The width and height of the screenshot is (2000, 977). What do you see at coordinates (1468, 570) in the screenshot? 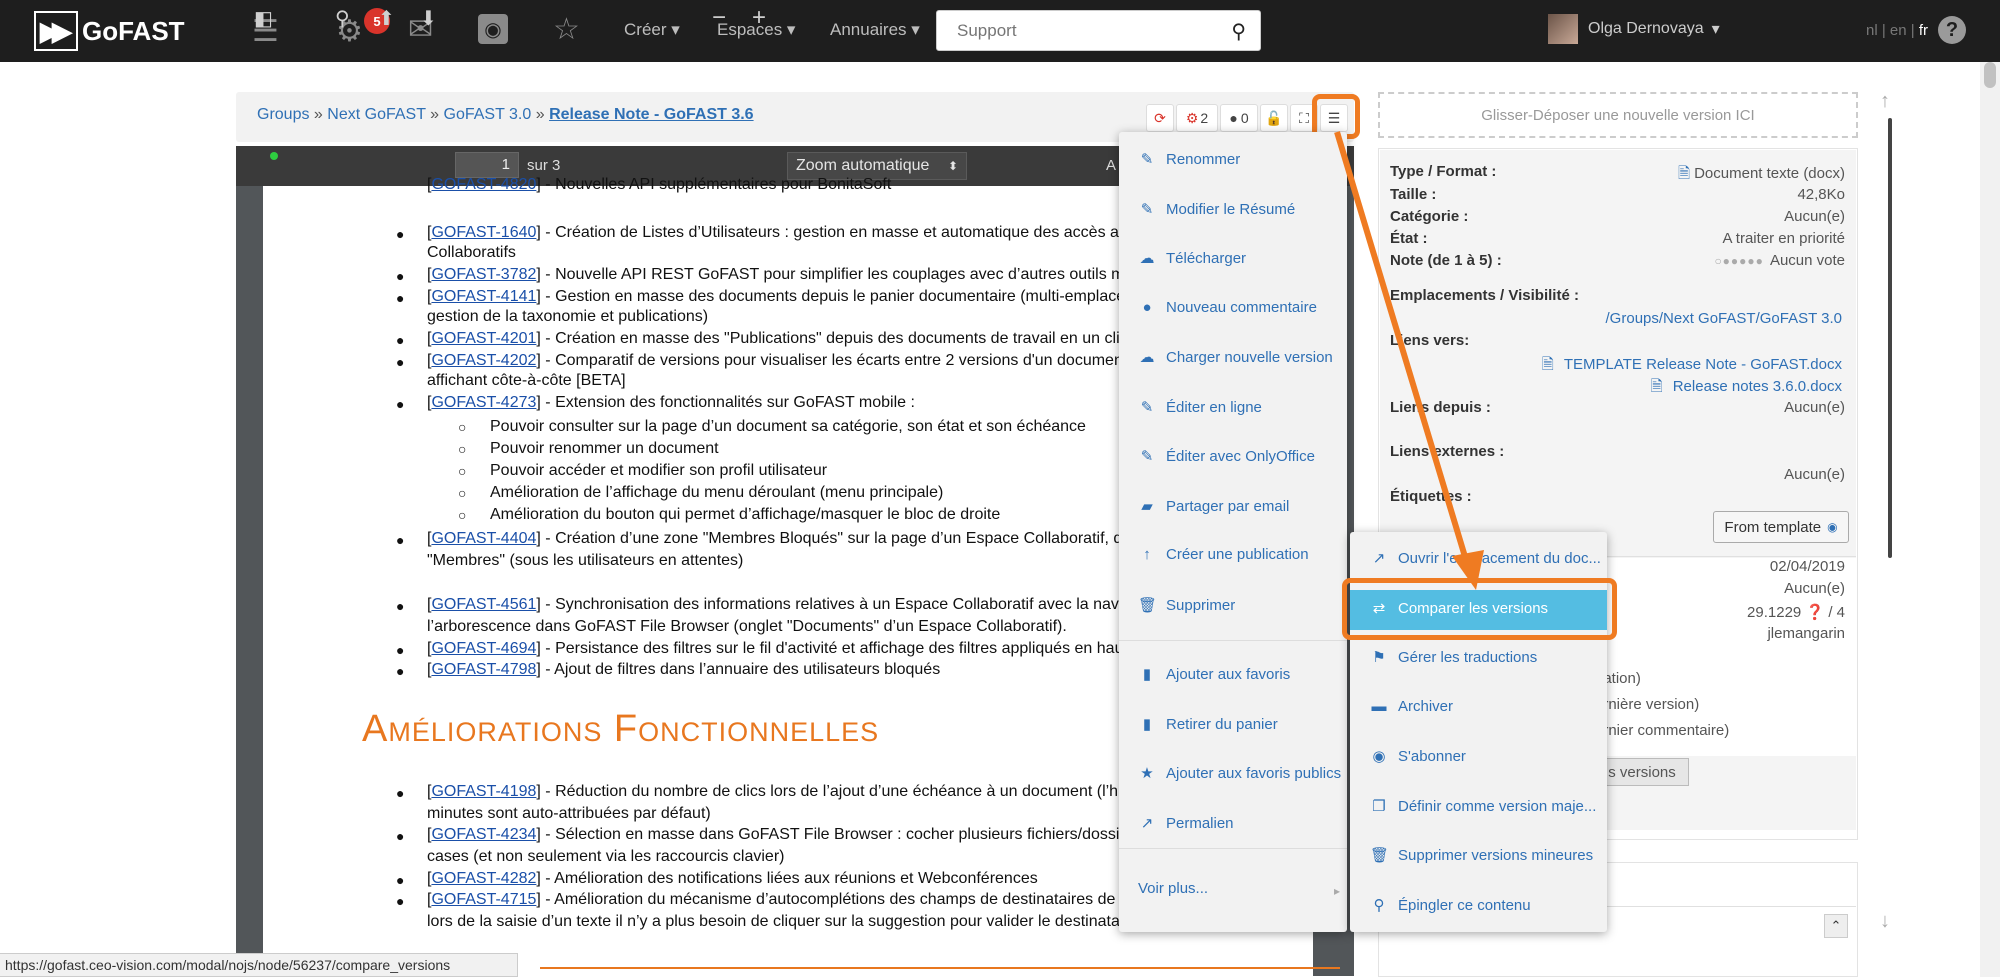
I see `arrow-head` at bounding box center [1468, 570].